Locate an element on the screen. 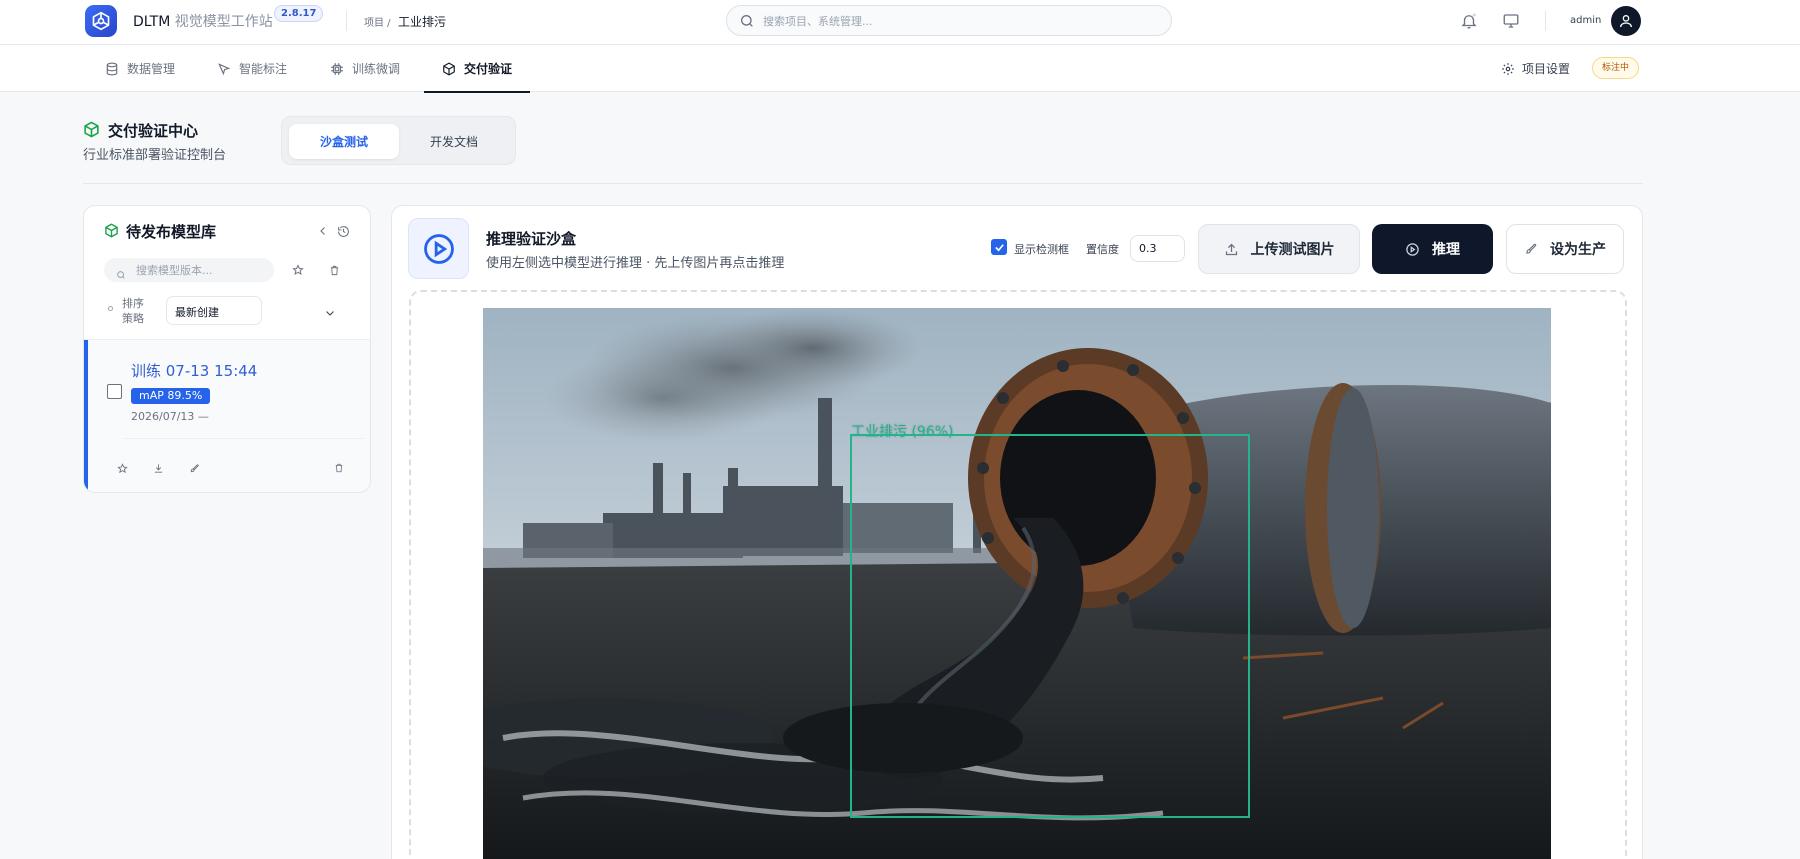 The height and width of the screenshot is (859, 1800). avatar is located at coordinates (1626, 21).